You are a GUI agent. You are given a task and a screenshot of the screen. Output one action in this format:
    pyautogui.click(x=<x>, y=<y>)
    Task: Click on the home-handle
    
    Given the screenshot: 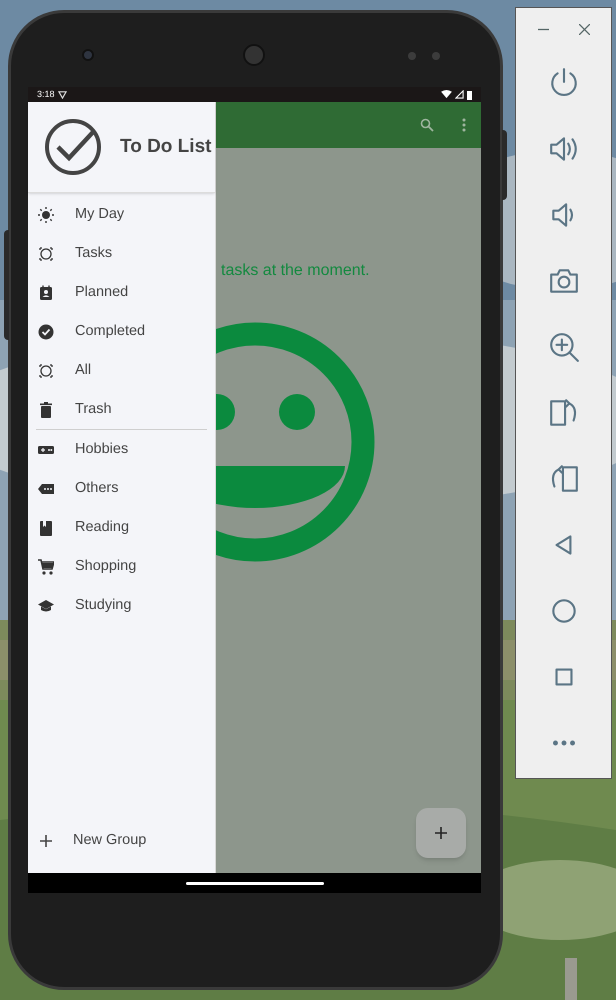 What is the action you would take?
    pyautogui.click(x=255, y=883)
    